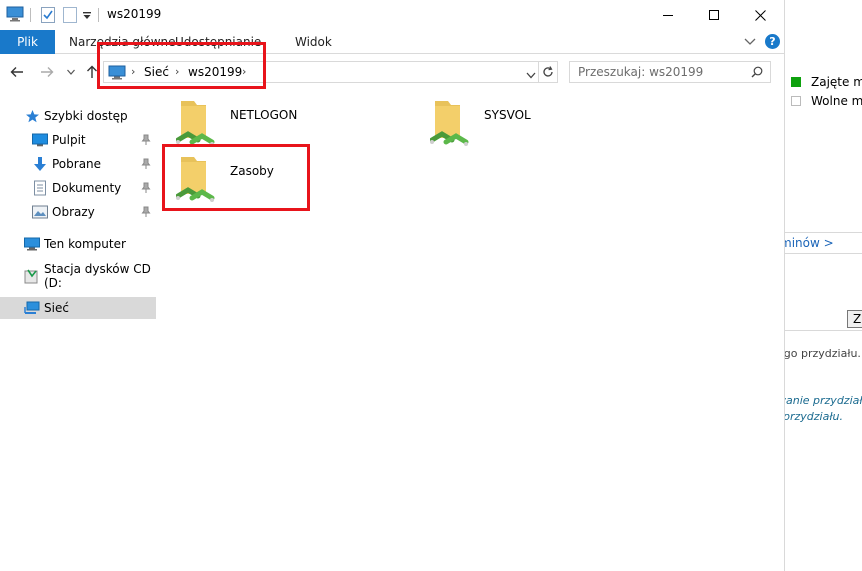 The image size is (862, 571). What do you see at coordinates (71, 72) in the screenshot?
I see `recent-locations-button` at bounding box center [71, 72].